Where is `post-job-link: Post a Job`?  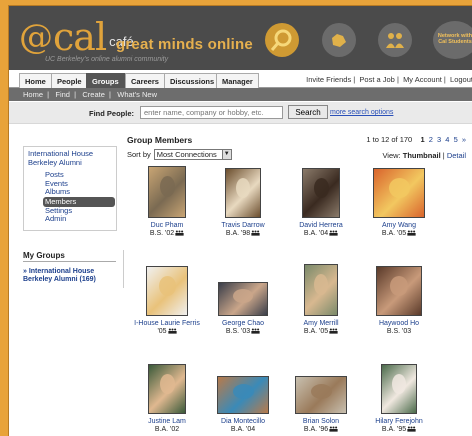
post-job-link: Post a Job is located at coordinates (376, 79).